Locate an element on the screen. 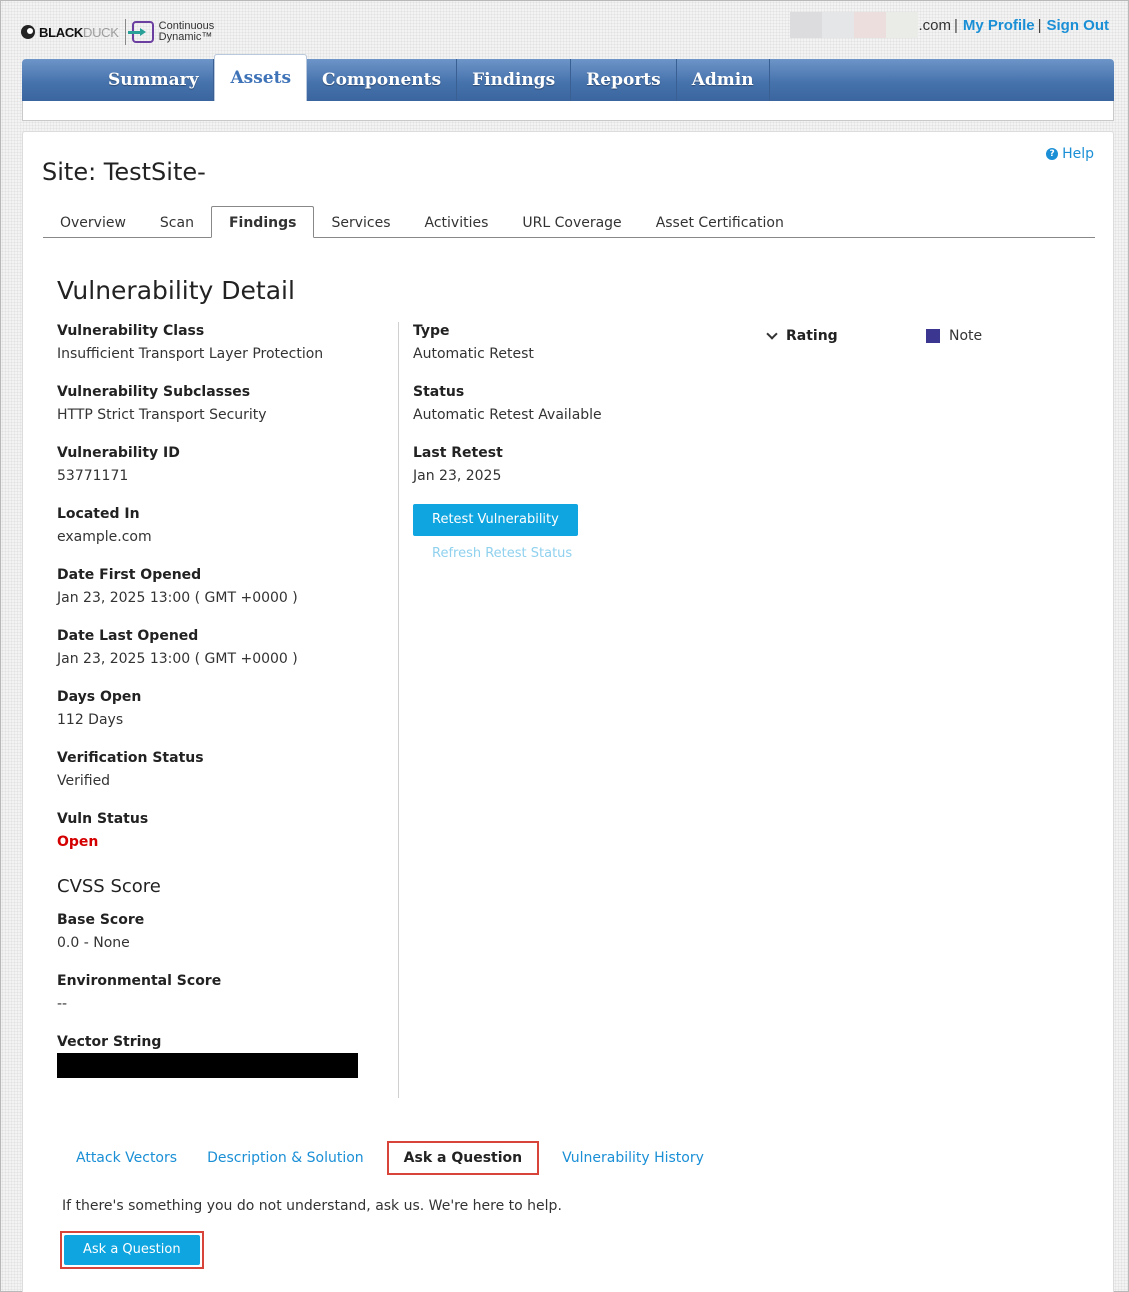  nav-assets: Assets is located at coordinates (261, 77).